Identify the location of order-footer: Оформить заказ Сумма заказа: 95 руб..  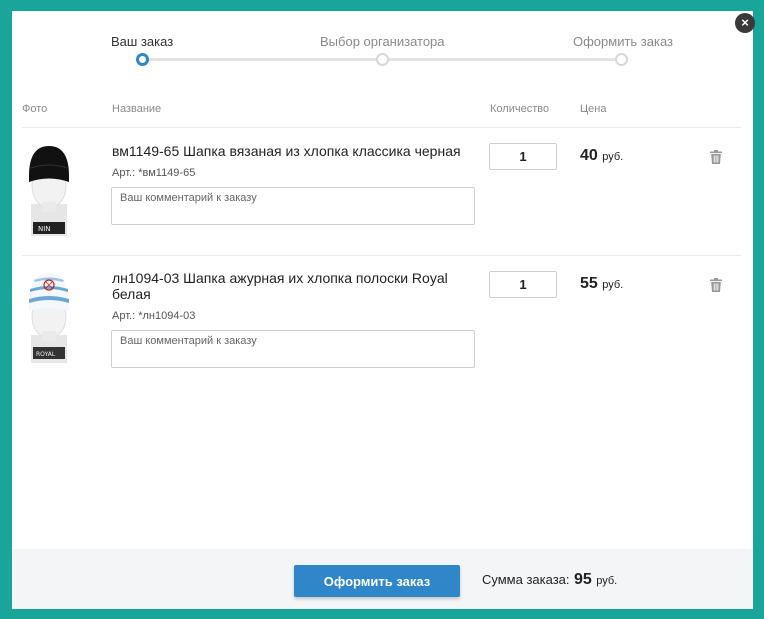
(382, 579).